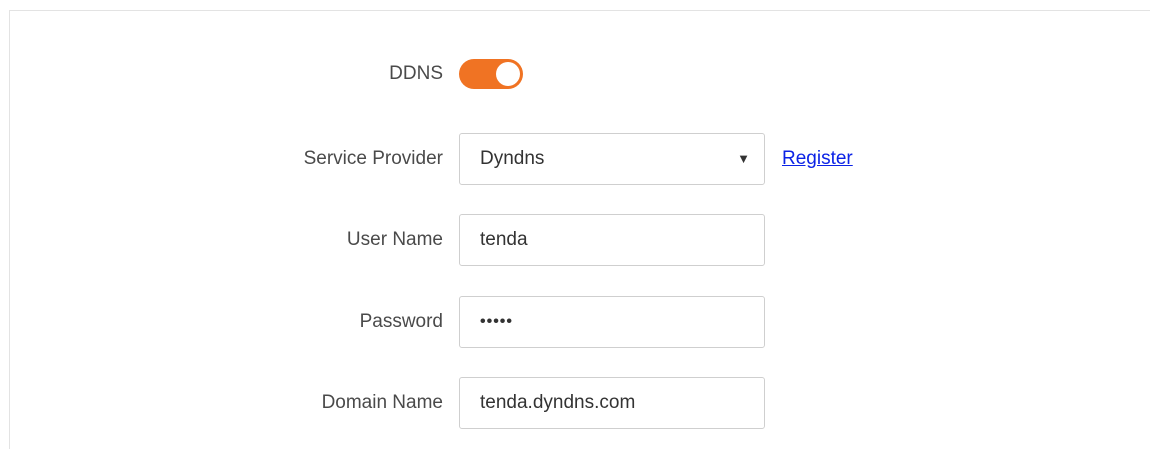 This screenshot has width=1150, height=449. I want to click on domain-name-field: tenda.dyndns.com, so click(612, 403).